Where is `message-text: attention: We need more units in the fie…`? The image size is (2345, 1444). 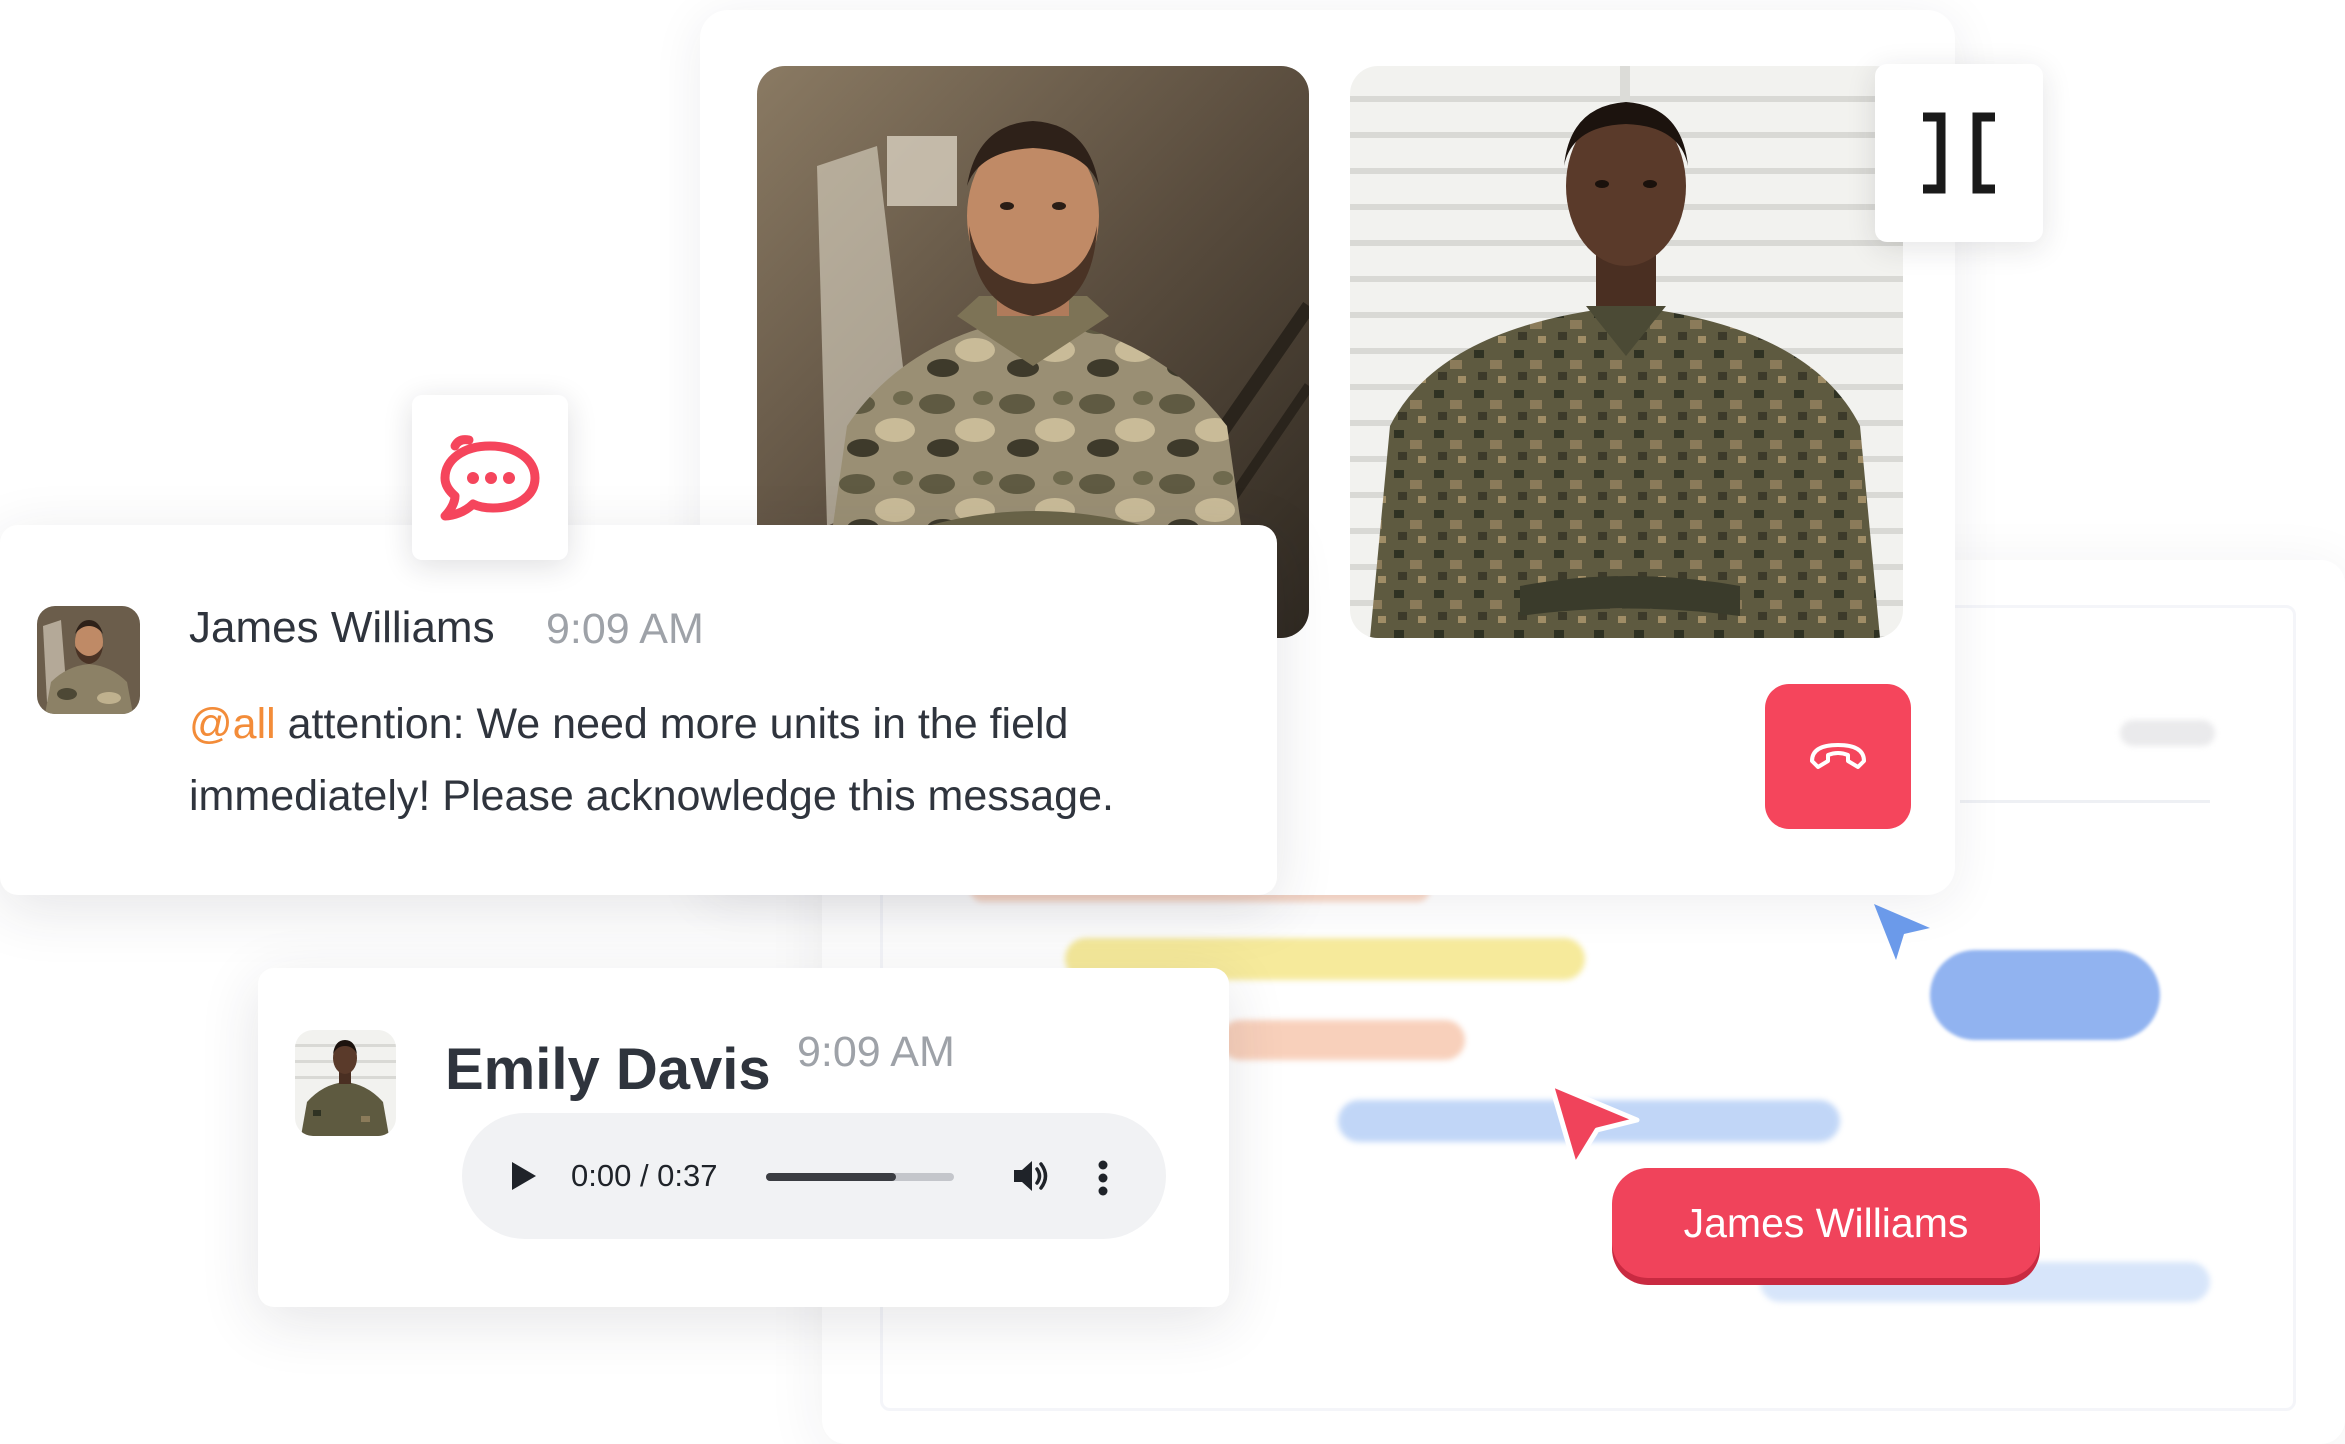 message-text: attention: We need more units in the fie… is located at coordinates (651, 760).